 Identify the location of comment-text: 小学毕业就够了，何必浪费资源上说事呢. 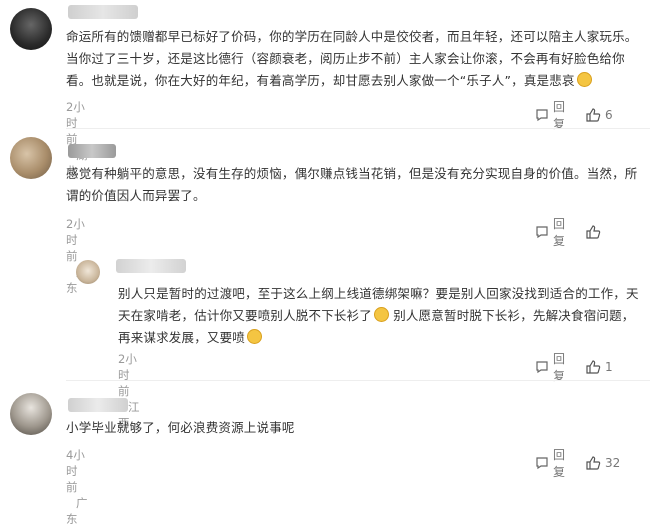
(353, 428).